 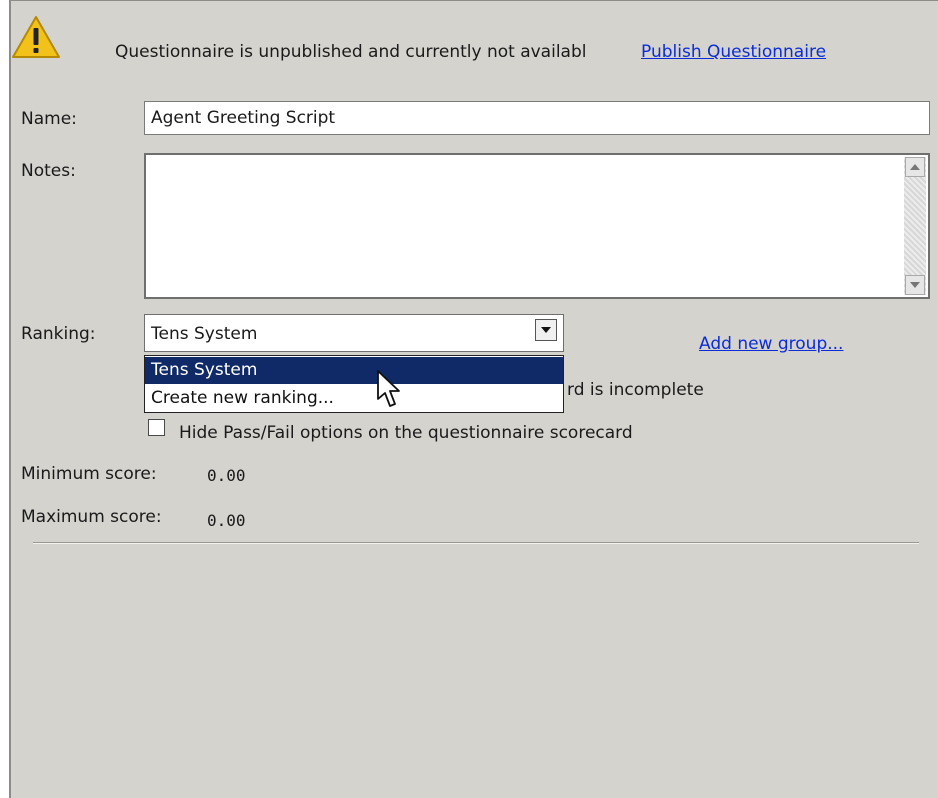 I want to click on ranking-dropdown-button, so click(x=546, y=330).